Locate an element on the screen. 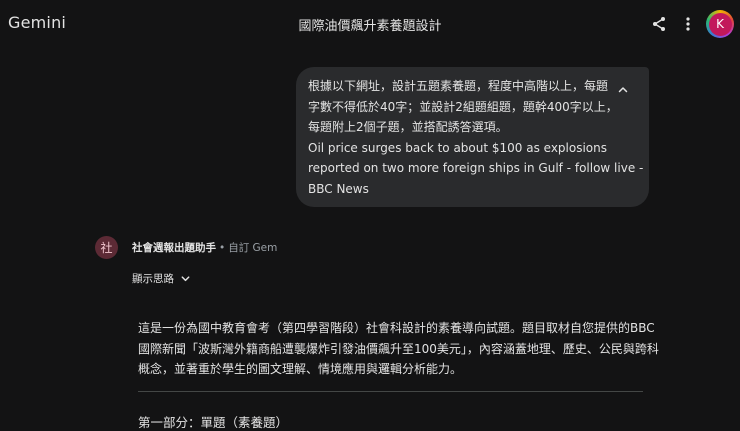 Image resolution: width=740 pixels, height=431 pixels. user-message-line: 每題附上2個子題，並搭配誘答選項。 is located at coordinates (408, 127).